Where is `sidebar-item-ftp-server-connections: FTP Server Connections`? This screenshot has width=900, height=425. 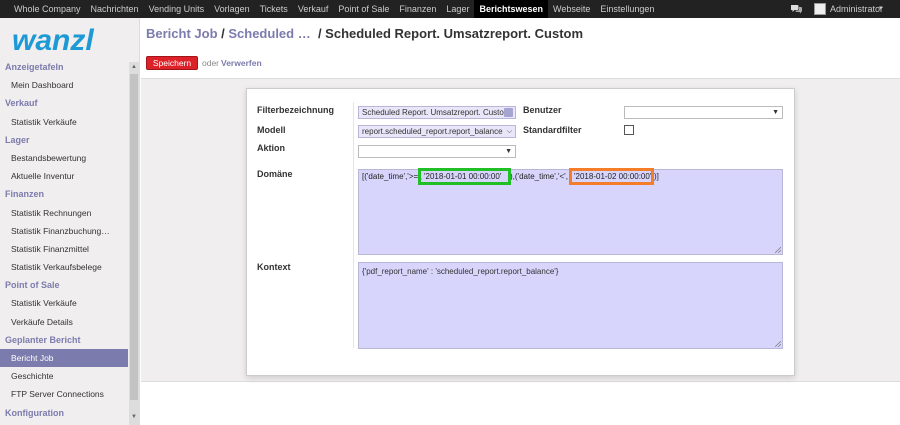
sidebar-item-ftp-server-connections: FTP Server Connections is located at coordinates (64, 394).